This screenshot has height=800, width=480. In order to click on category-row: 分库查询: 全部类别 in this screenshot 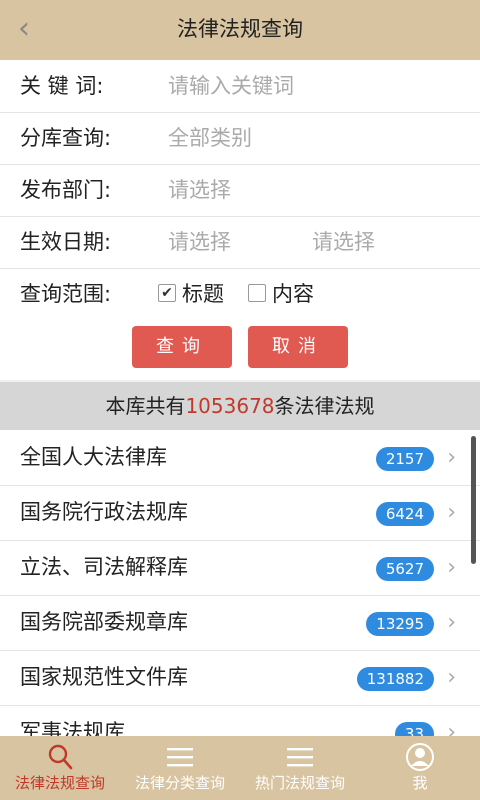, I will do `click(240, 138)`.